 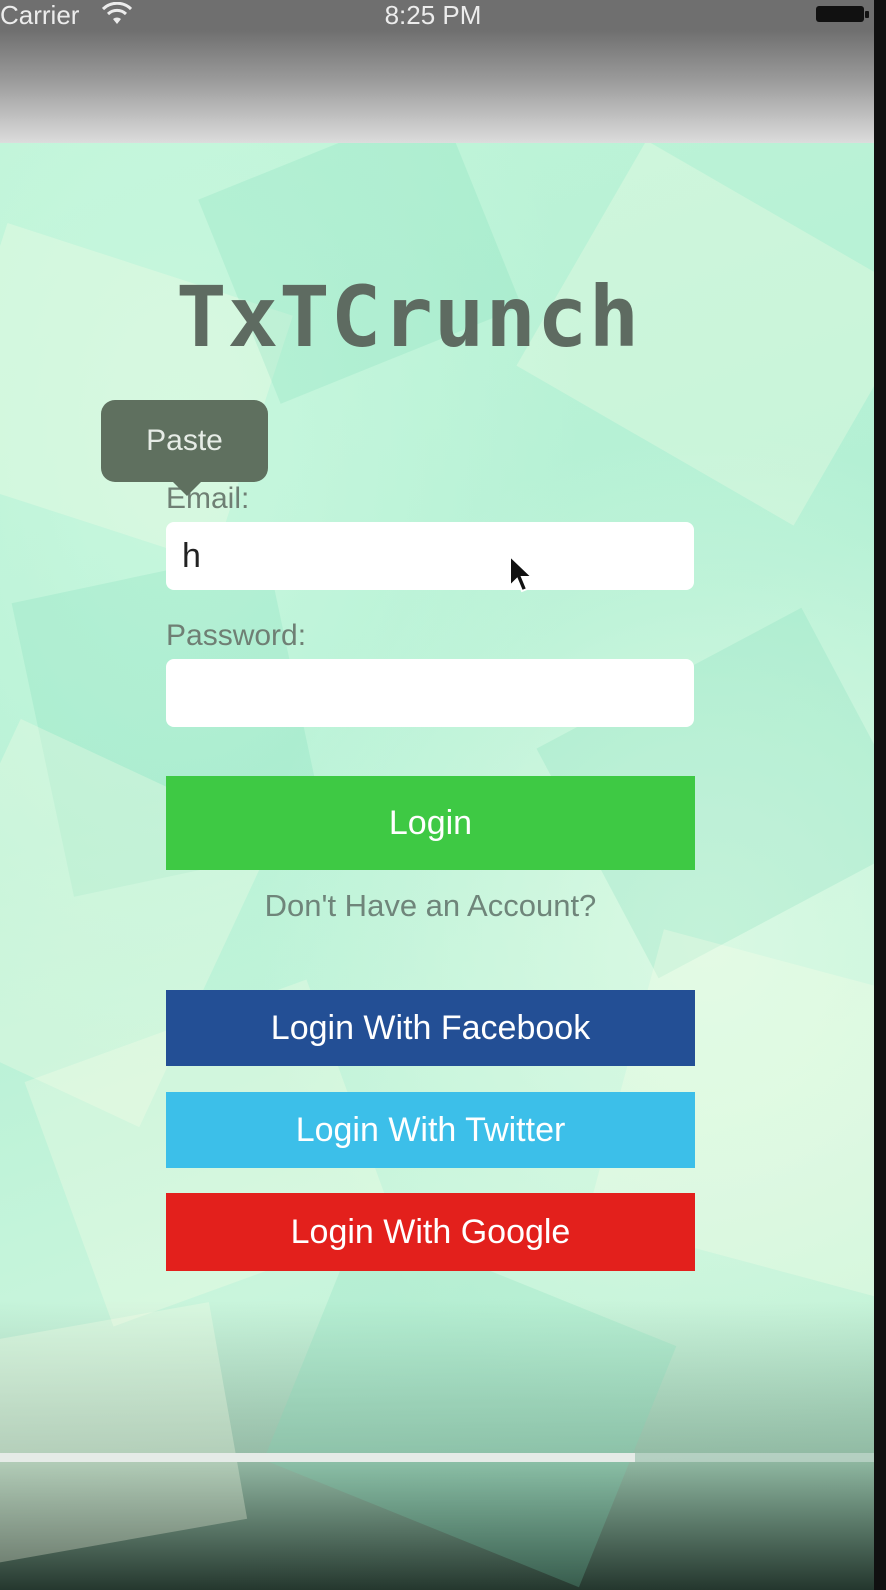 What do you see at coordinates (522, 573) in the screenshot?
I see `mouse-pointer-icon` at bounding box center [522, 573].